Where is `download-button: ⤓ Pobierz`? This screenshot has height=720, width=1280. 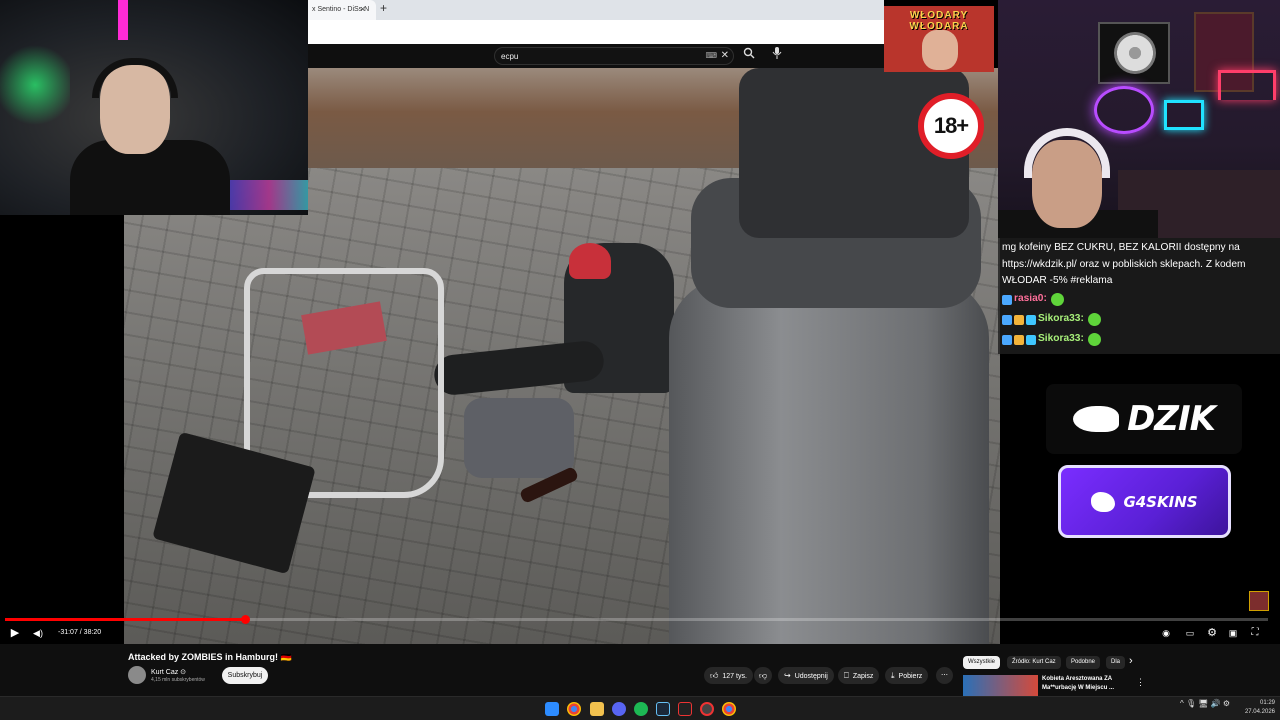 download-button: ⤓ Pobierz is located at coordinates (907, 675).